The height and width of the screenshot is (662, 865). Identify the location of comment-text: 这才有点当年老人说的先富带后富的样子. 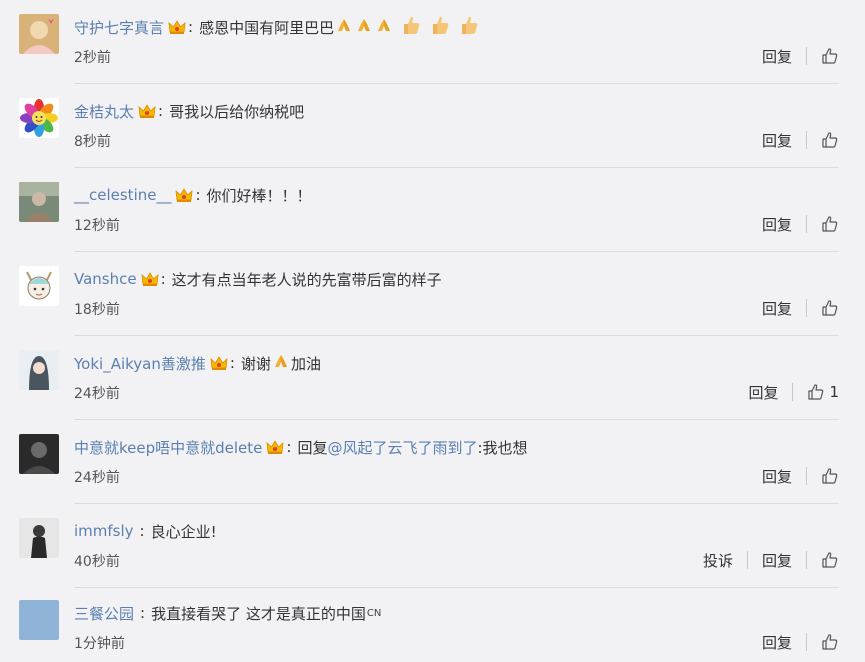
(306, 279).